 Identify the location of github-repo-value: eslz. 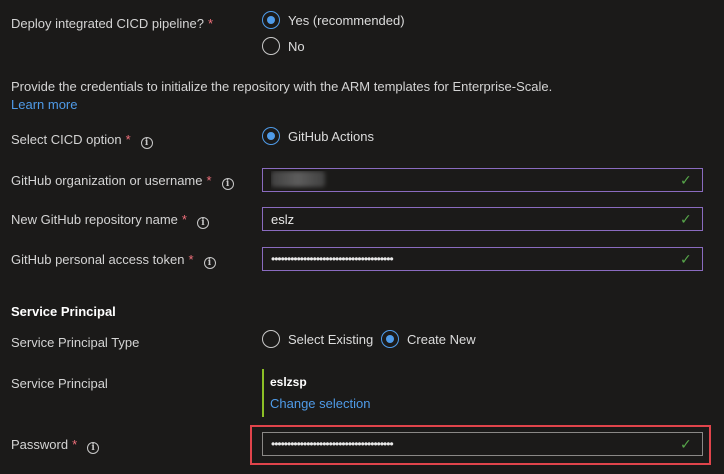
(283, 219).